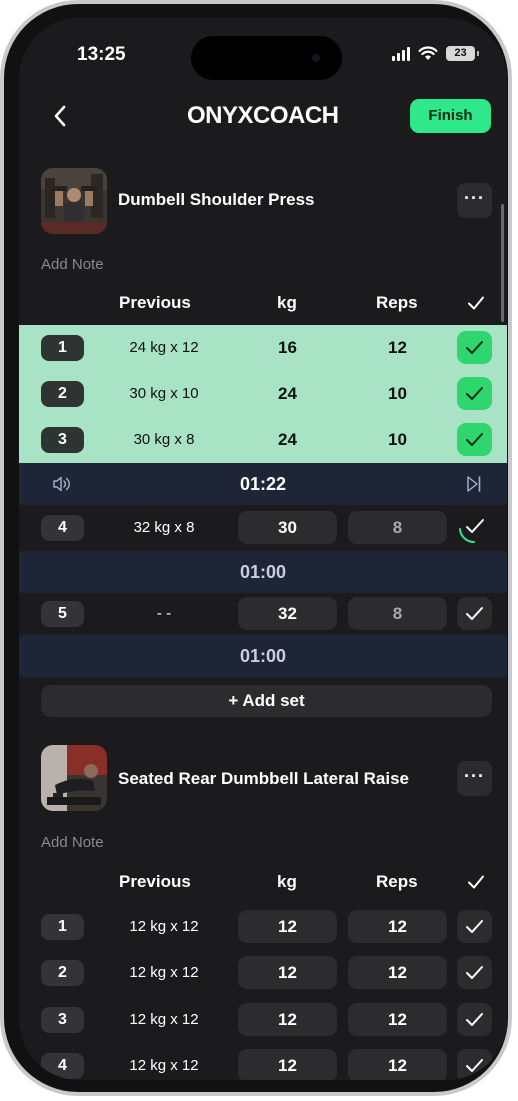 The image size is (518, 1101). I want to click on rest-timer: 01:22, so click(263, 484).